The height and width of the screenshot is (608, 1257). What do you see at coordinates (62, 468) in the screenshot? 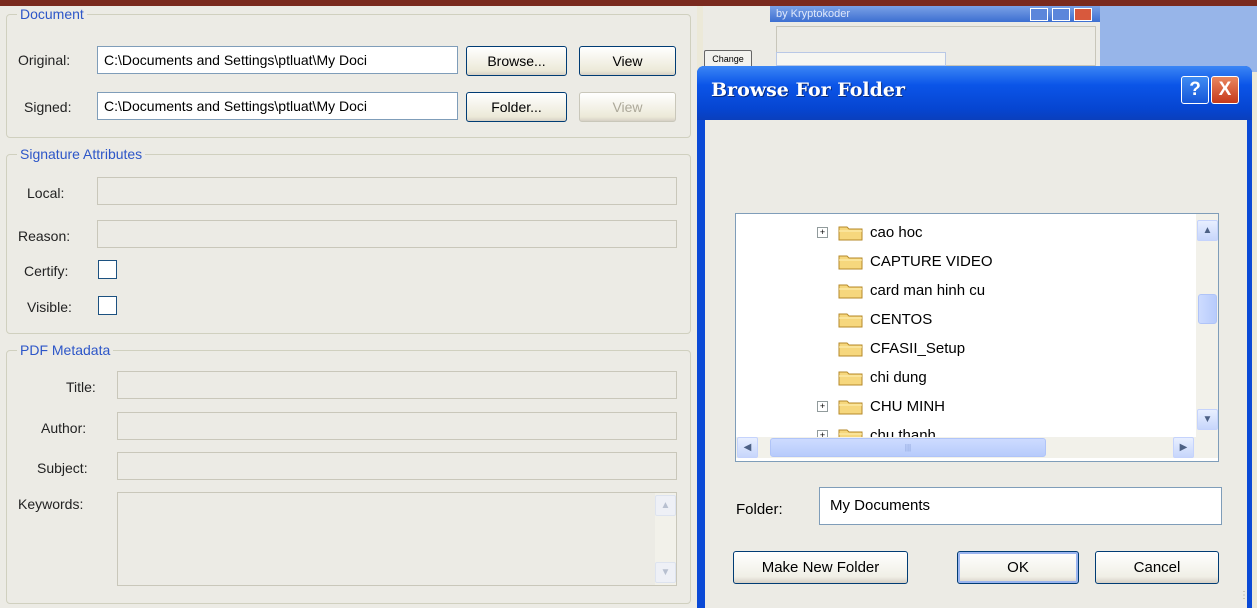
I see `subject-label: Subject:` at bounding box center [62, 468].